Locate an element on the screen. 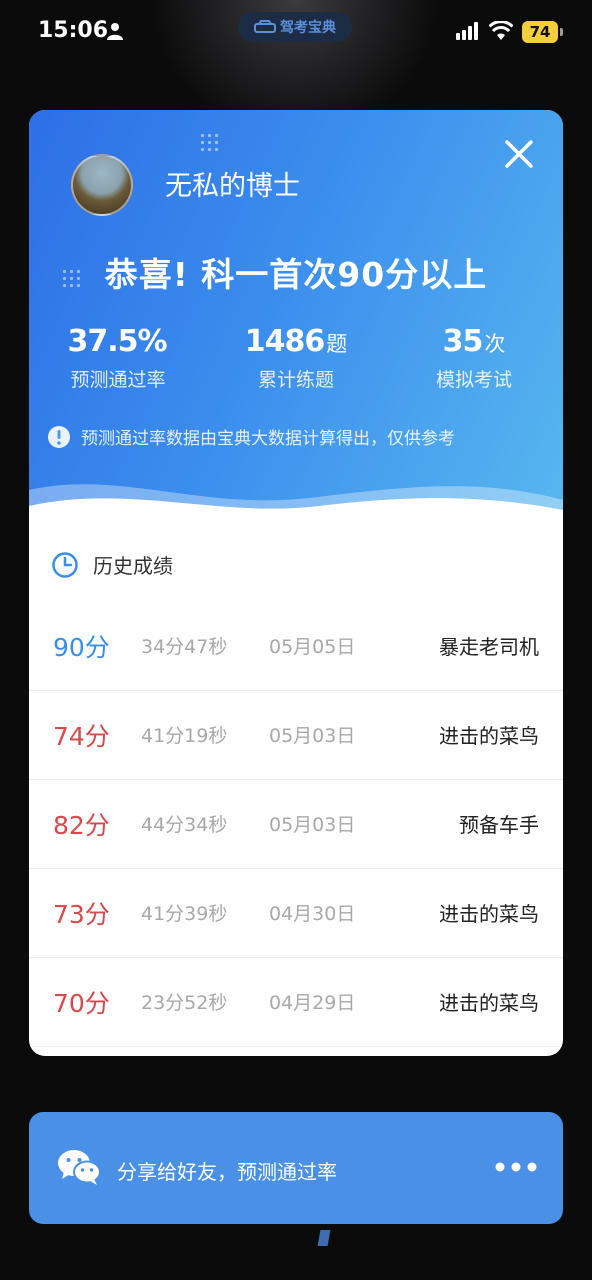 The width and height of the screenshot is (592, 1280). history-row: 73分 41分39秒 04月30日 进击的菜鸟 is located at coordinates (296, 913).